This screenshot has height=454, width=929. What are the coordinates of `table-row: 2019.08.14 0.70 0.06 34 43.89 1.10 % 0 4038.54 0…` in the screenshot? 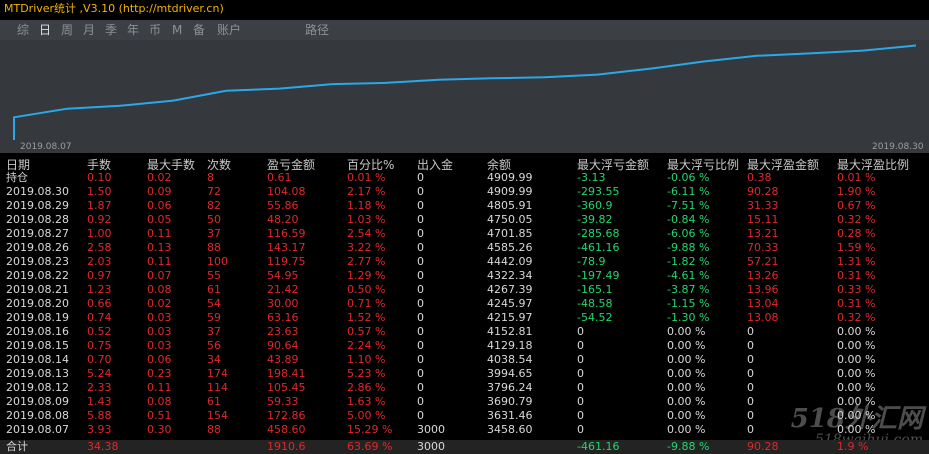 It's located at (464, 360).